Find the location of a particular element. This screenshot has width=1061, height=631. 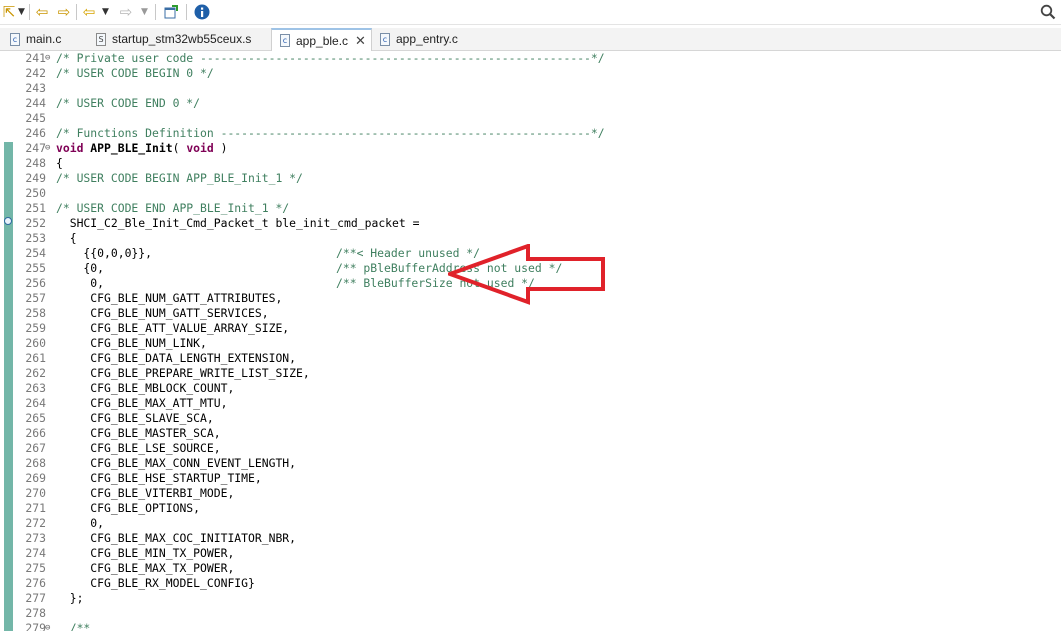

back-history-icon: ⇦ is located at coordinates (42, 12).